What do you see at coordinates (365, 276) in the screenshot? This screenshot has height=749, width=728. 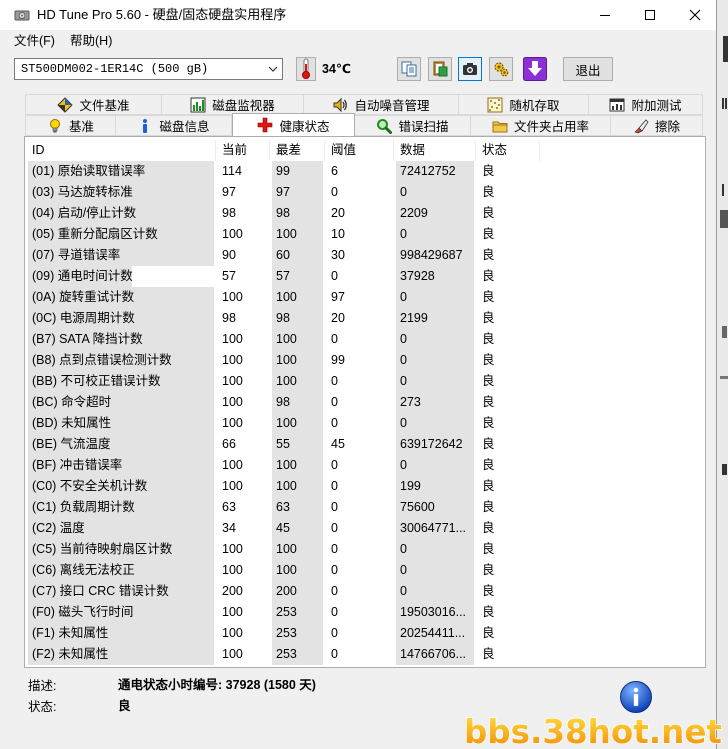 I see `smart-row: (09) 通电时间计数 57 57 0 37928 良` at bounding box center [365, 276].